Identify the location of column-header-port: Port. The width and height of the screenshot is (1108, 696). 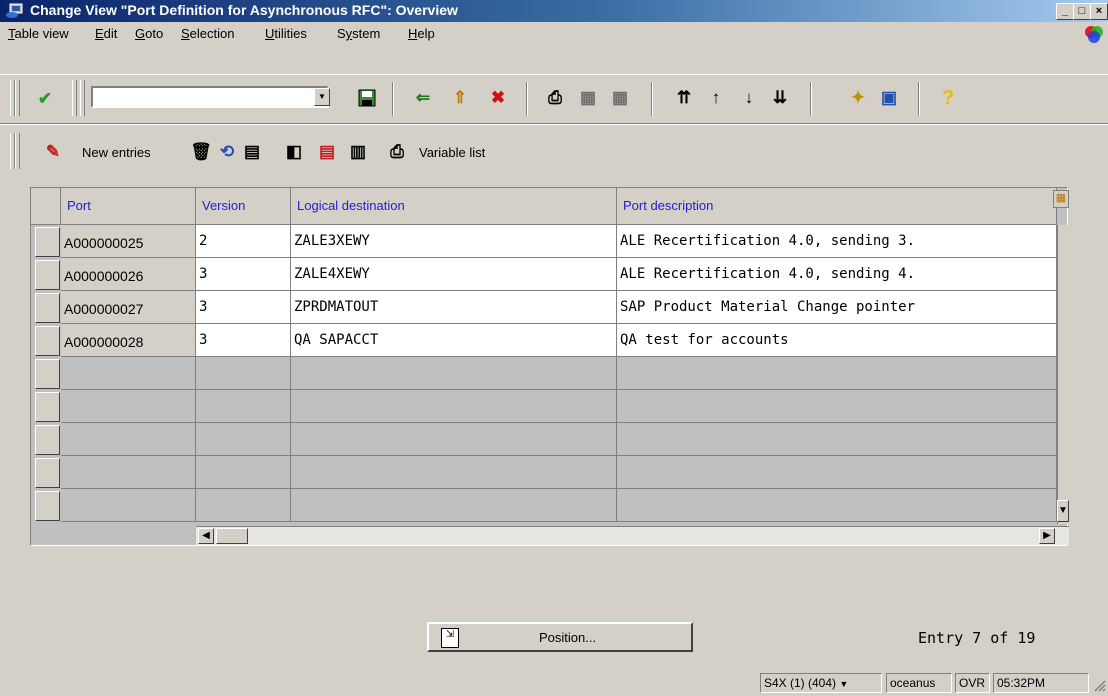
(128, 206).